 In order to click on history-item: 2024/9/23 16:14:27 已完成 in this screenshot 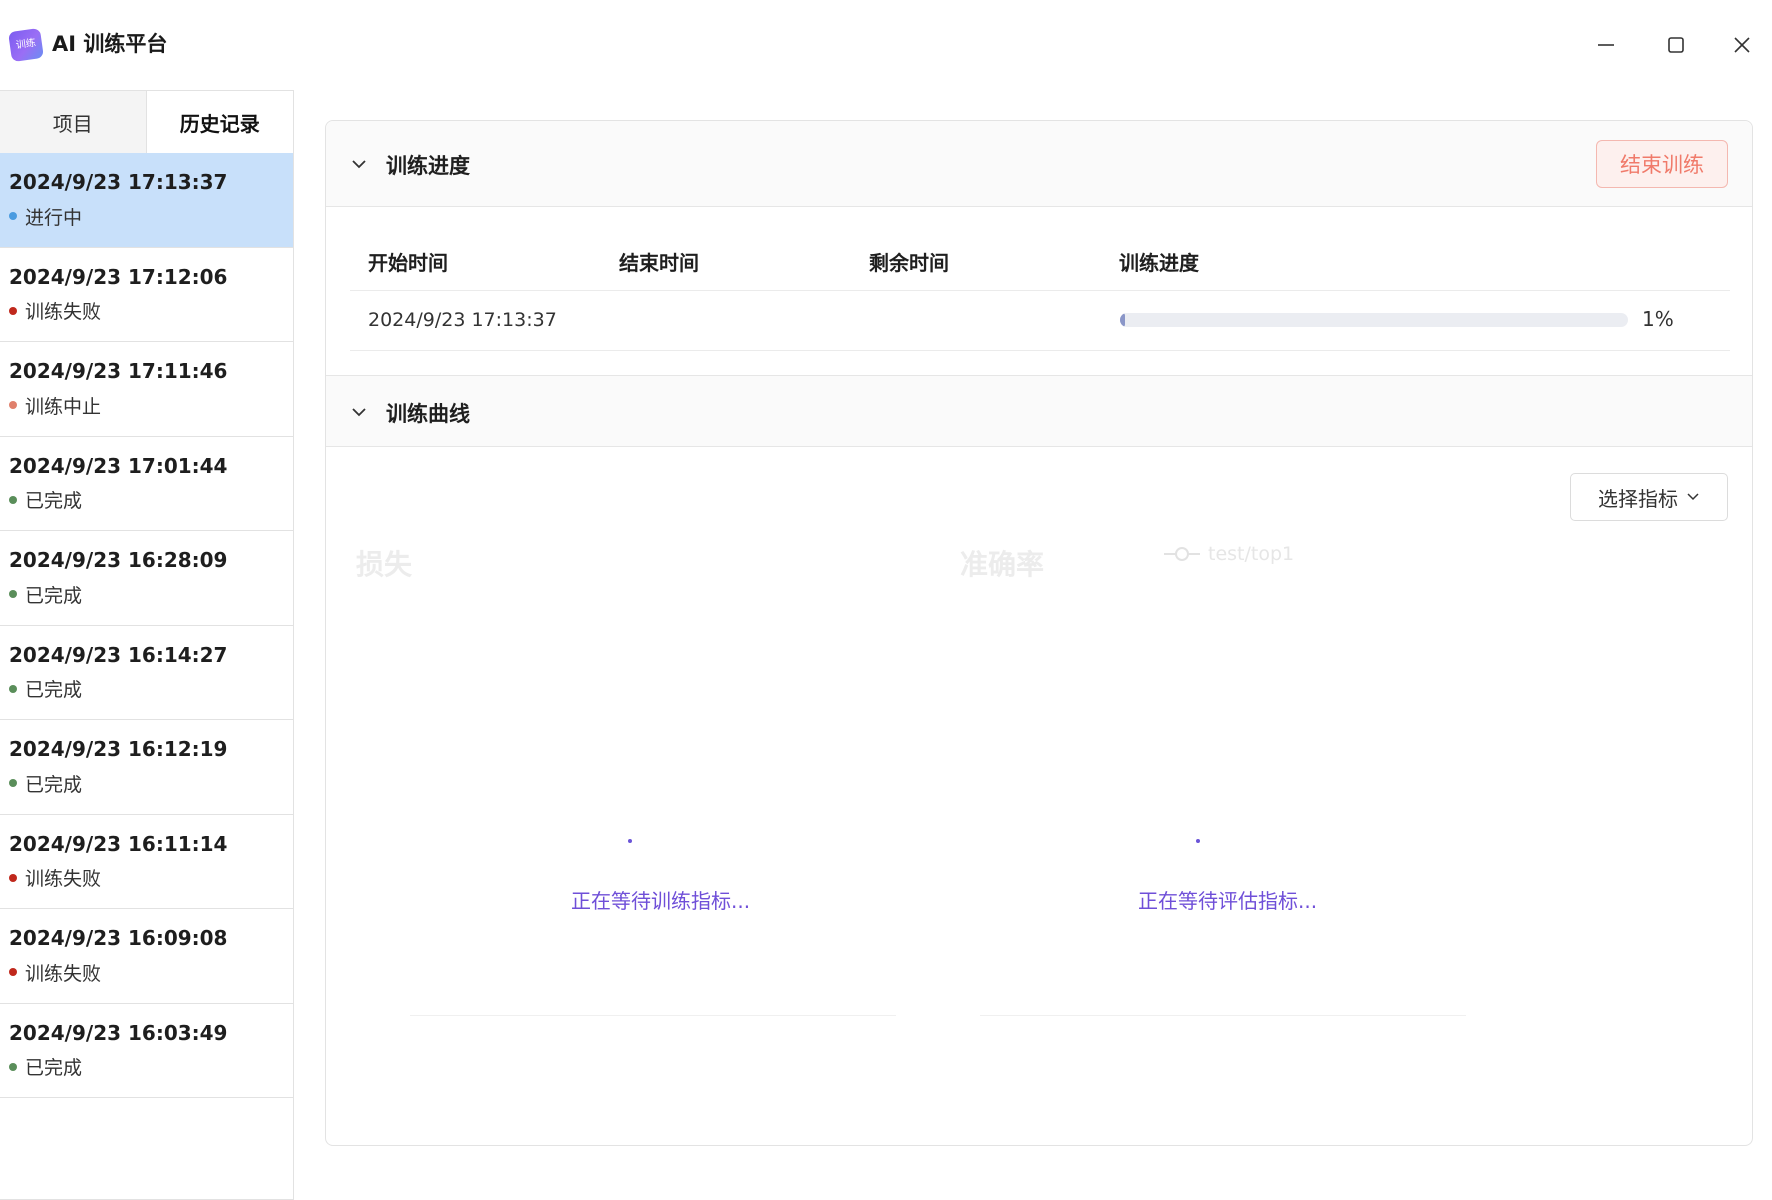, I will do `click(146, 673)`.